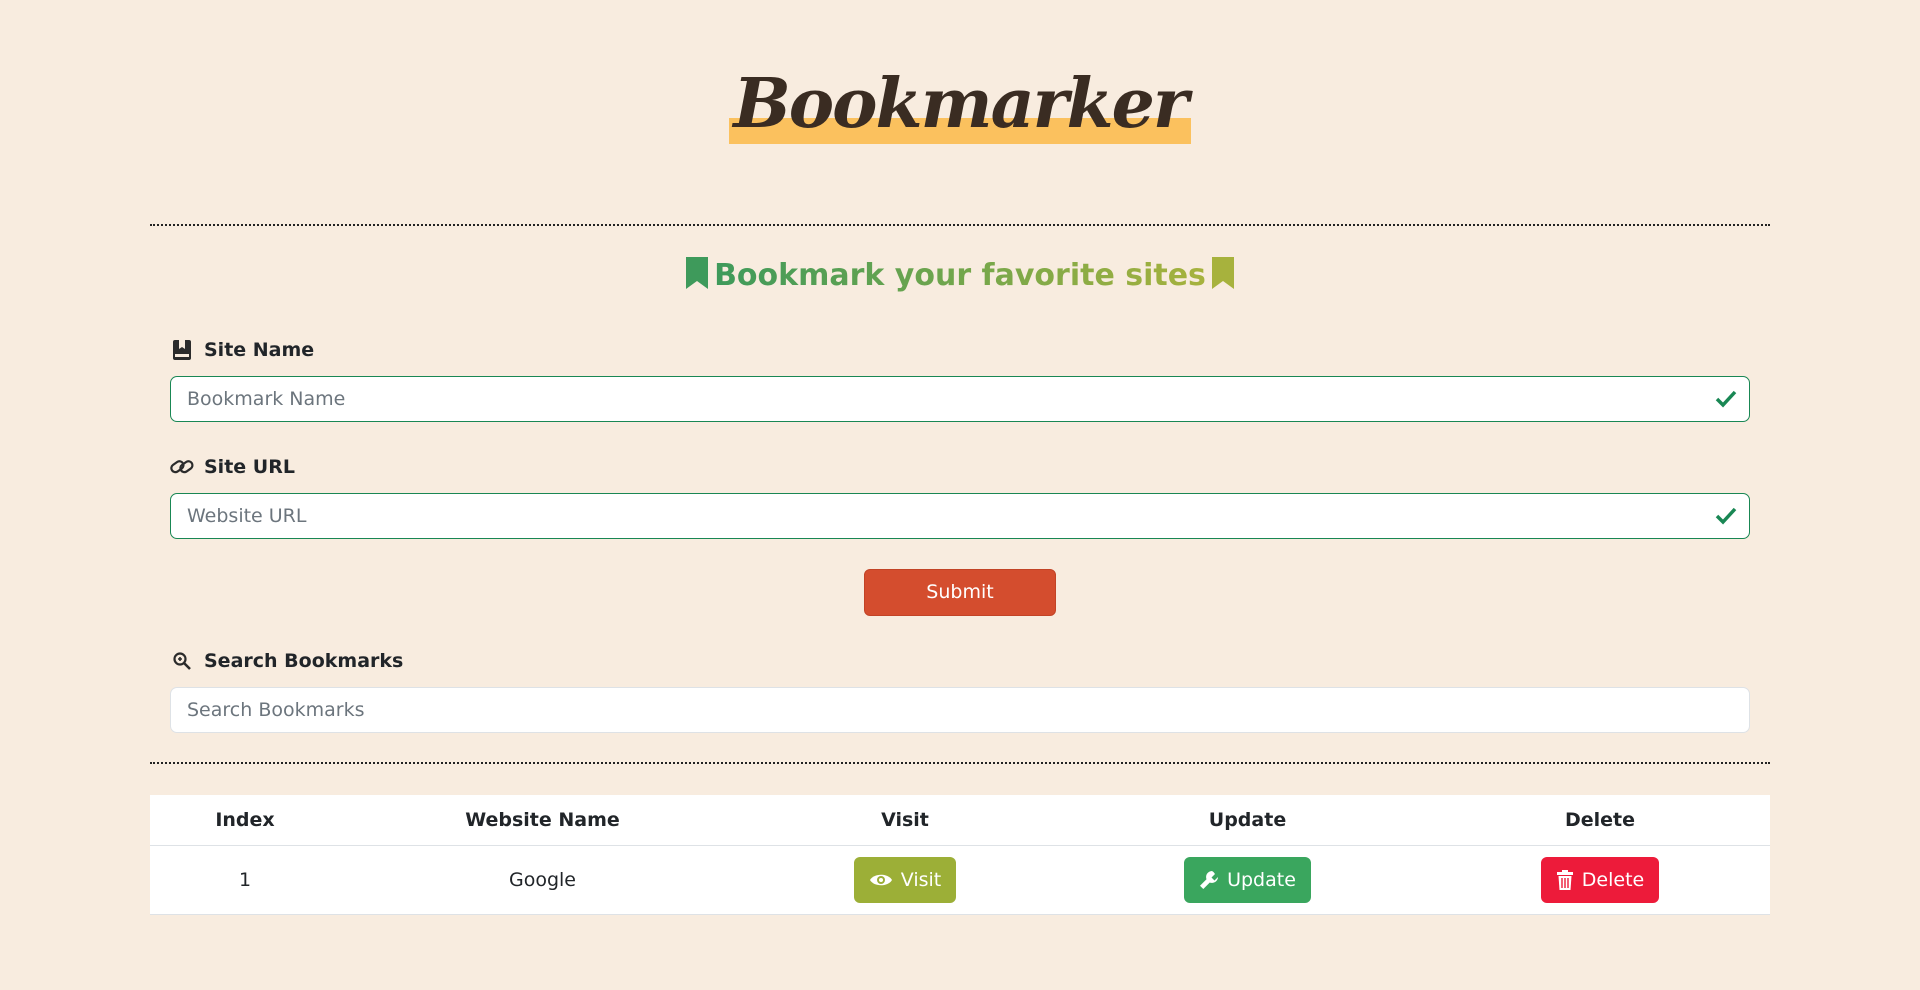 The width and height of the screenshot is (1920, 990). I want to click on site-name-placeholder: Bookmark Name, so click(266, 399).